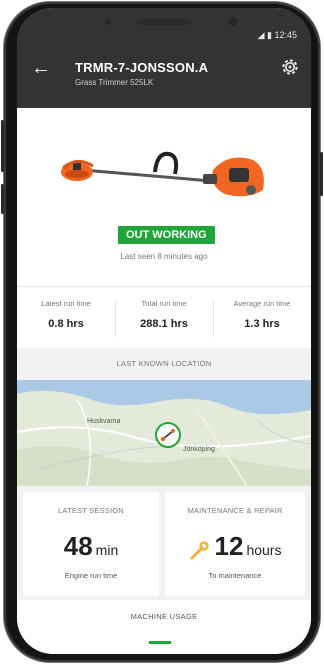 Image resolution: width=324 pixels, height=666 pixels. What do you see at coordinates (164, 616) in the screenshot?
I see `machine-usage-title: MACHINE USAGE` at bounding box center [164, 616].